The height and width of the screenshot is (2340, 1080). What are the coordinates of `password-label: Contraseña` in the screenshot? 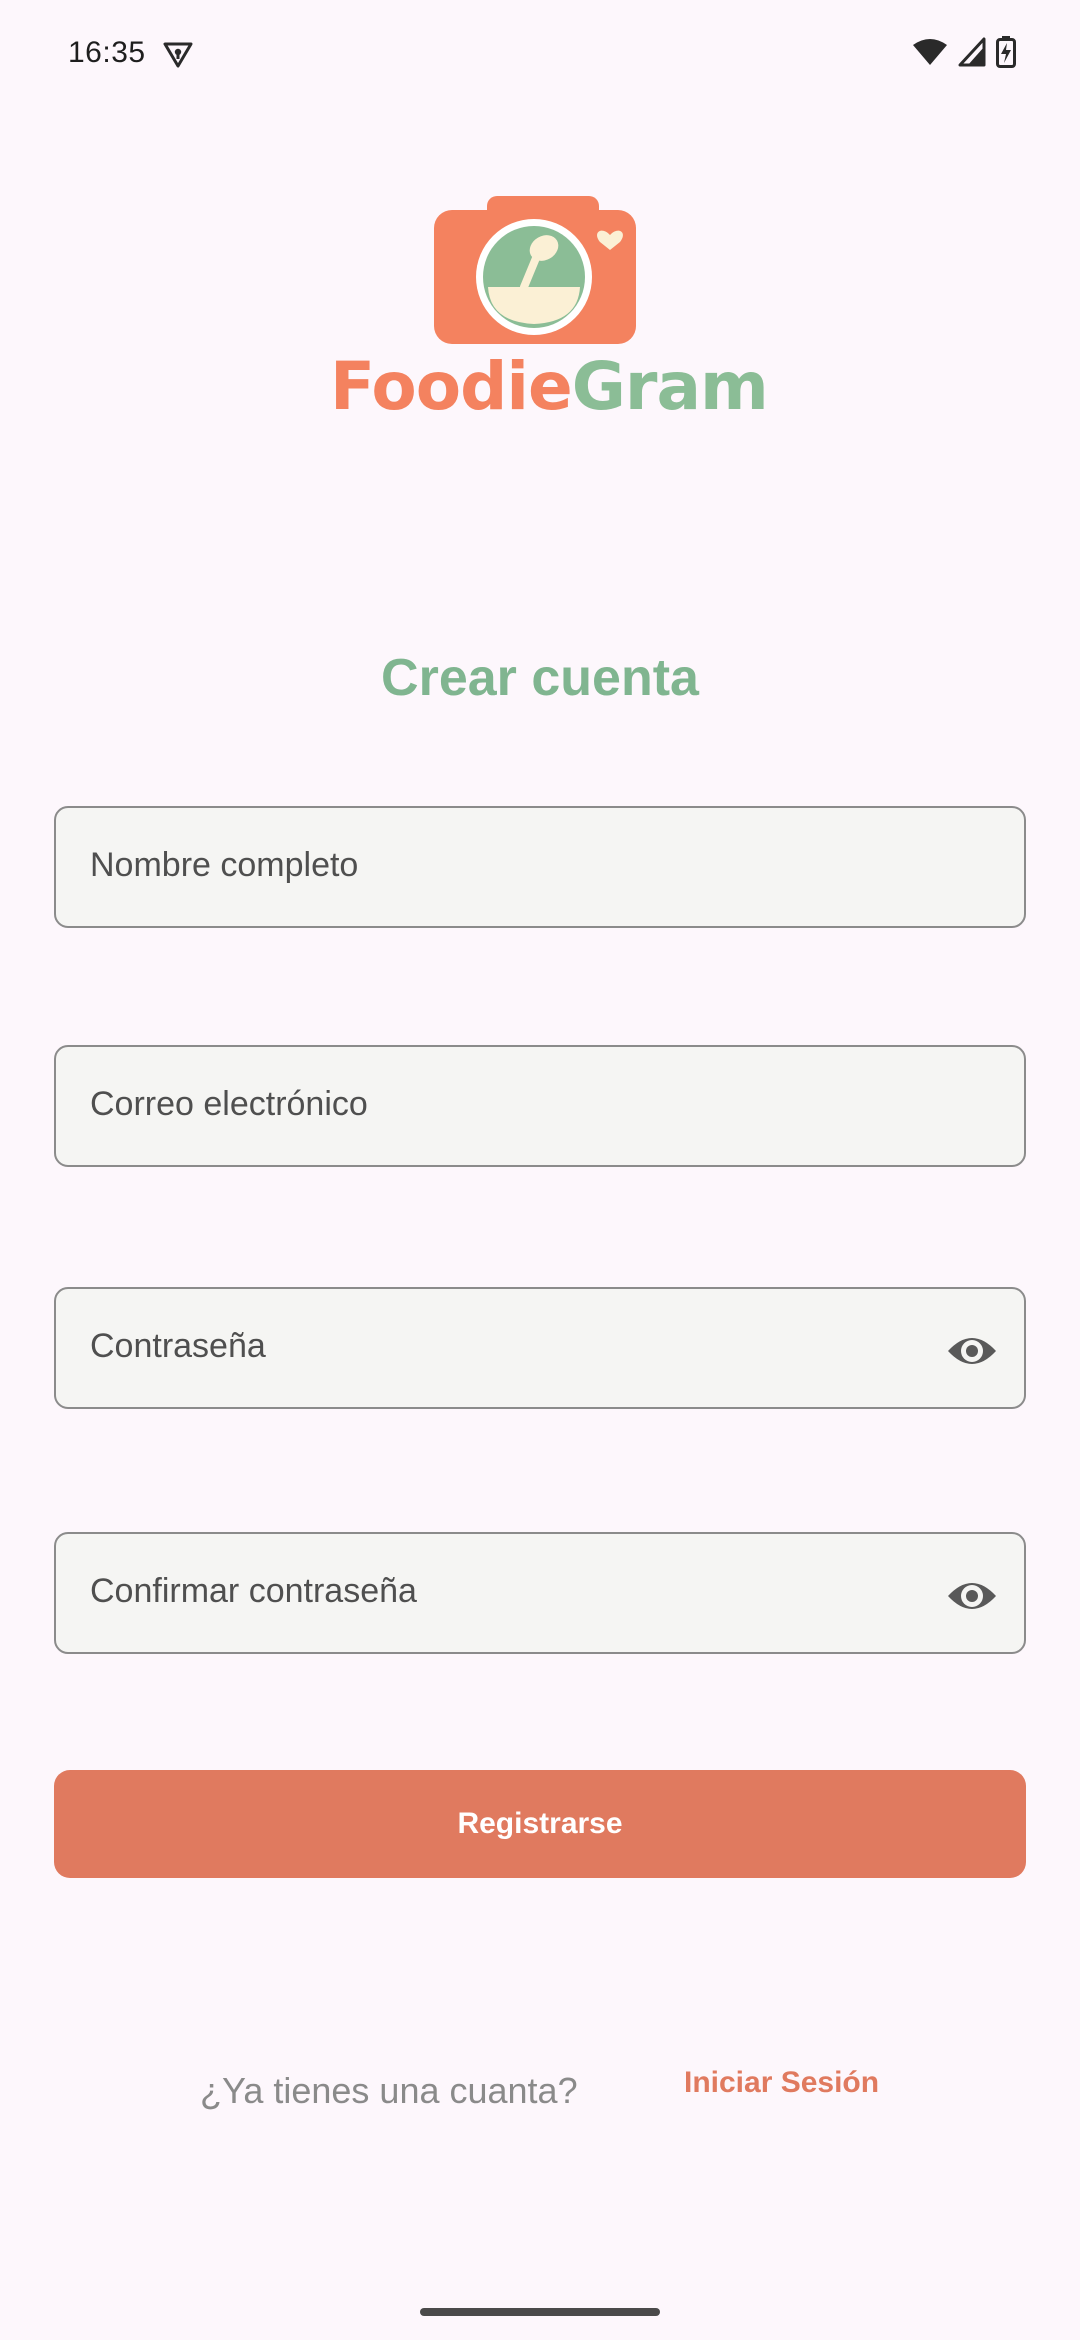 It's located at (178, 1346).